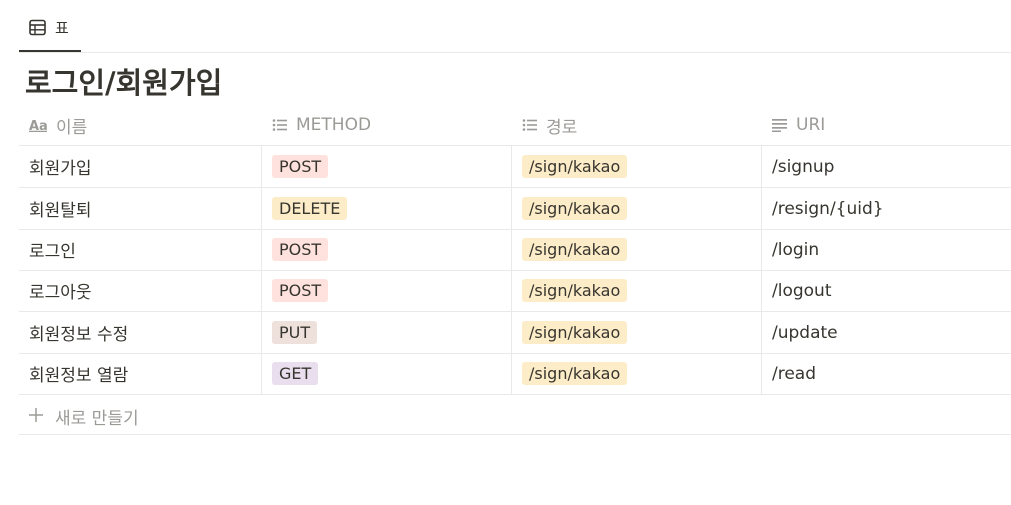 This screenshot has width=1011, height=505. What do you see at coordinates (310, 208) in the screenshot?
I see `method-tag: DELETE` at bounding box center [310, 208].